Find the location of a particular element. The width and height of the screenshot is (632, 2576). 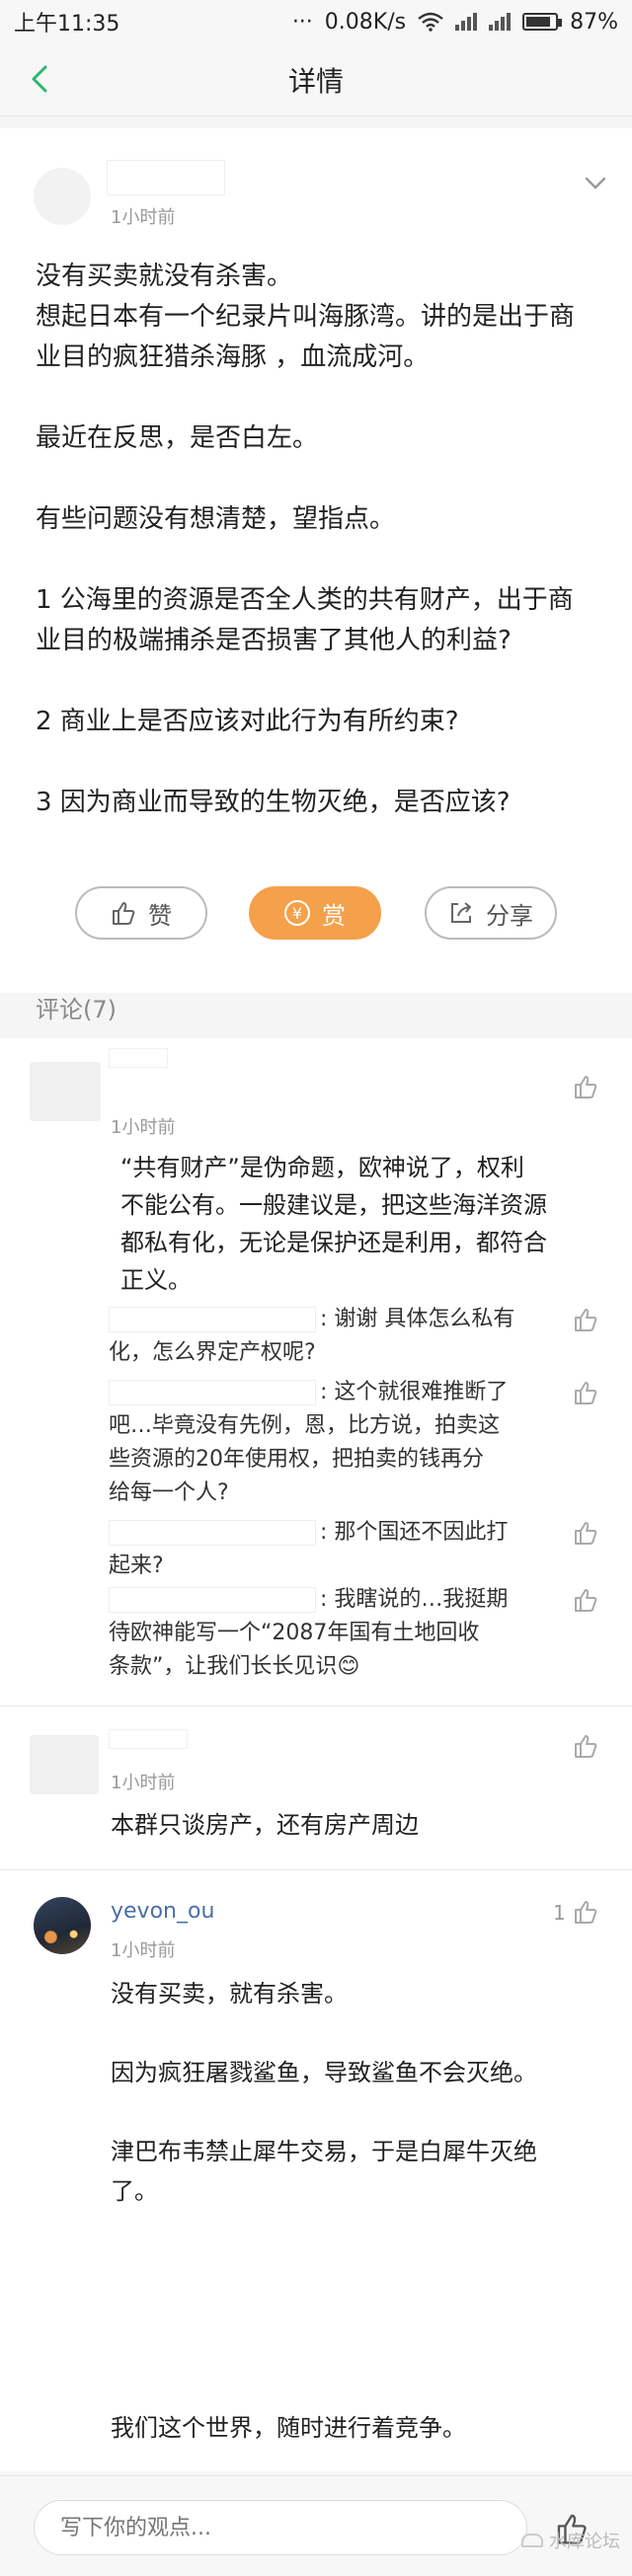

share-button: 分享 is located at coordinates (491, 913).